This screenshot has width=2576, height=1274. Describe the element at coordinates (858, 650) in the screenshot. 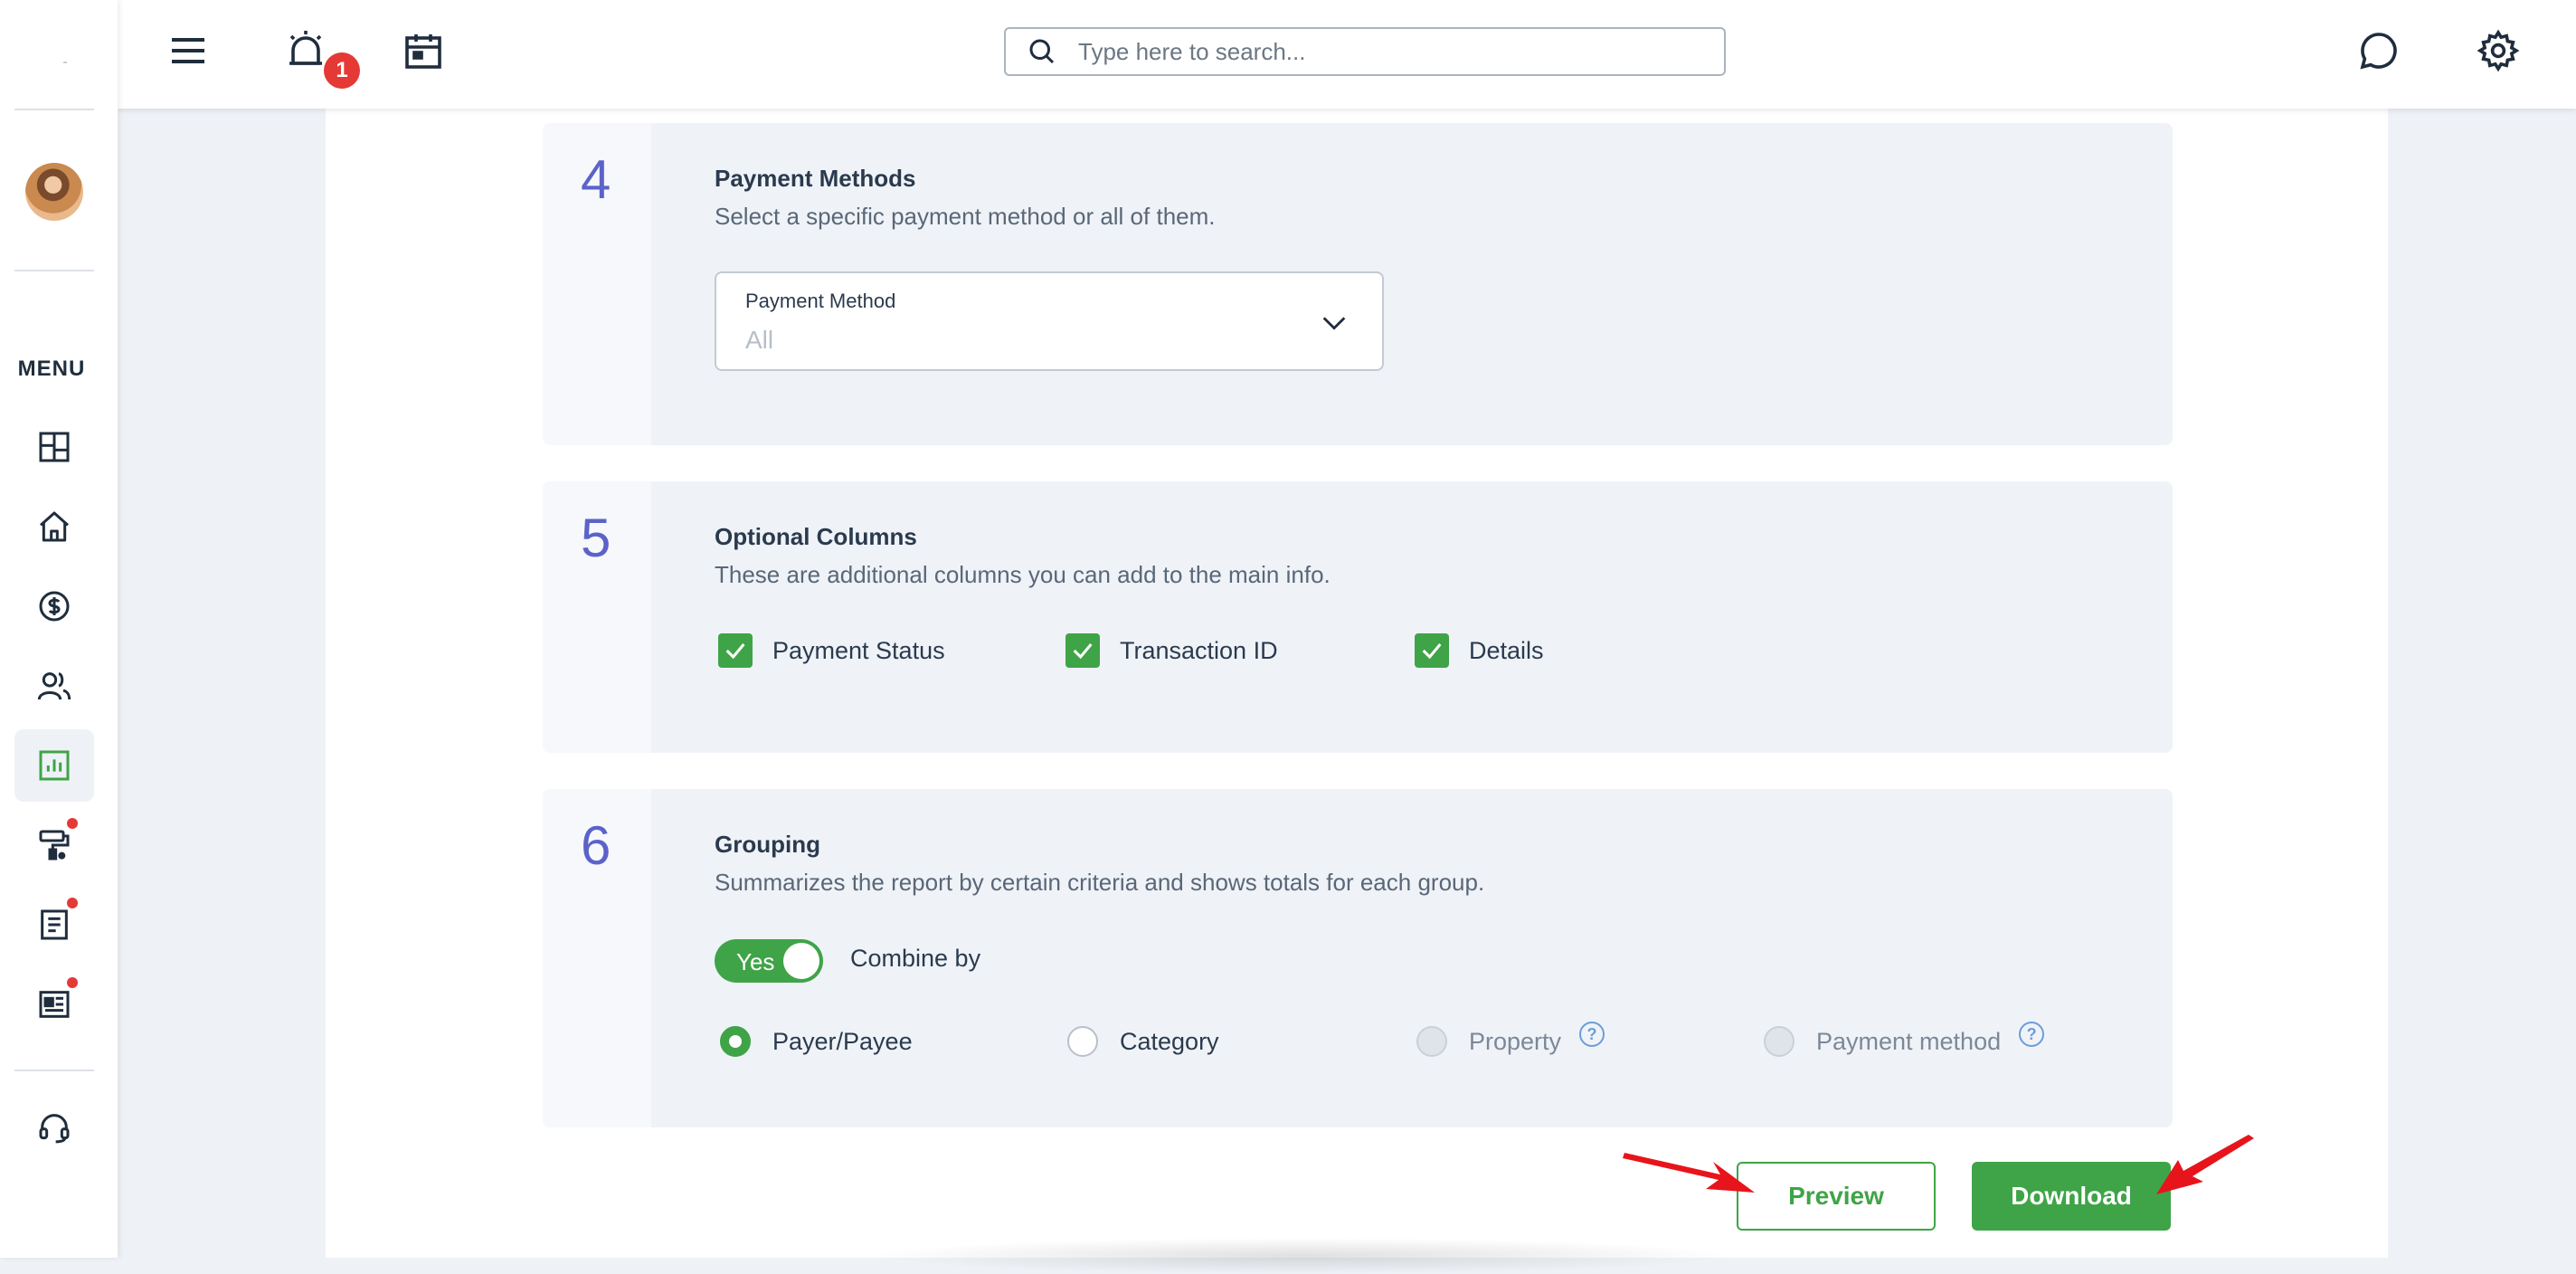

I see `checkbox-label: Payment Status` at that location.